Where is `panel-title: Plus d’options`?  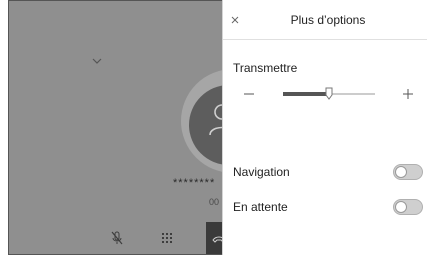
panel-title: Plus d’options is located at coordinates (328, 20).